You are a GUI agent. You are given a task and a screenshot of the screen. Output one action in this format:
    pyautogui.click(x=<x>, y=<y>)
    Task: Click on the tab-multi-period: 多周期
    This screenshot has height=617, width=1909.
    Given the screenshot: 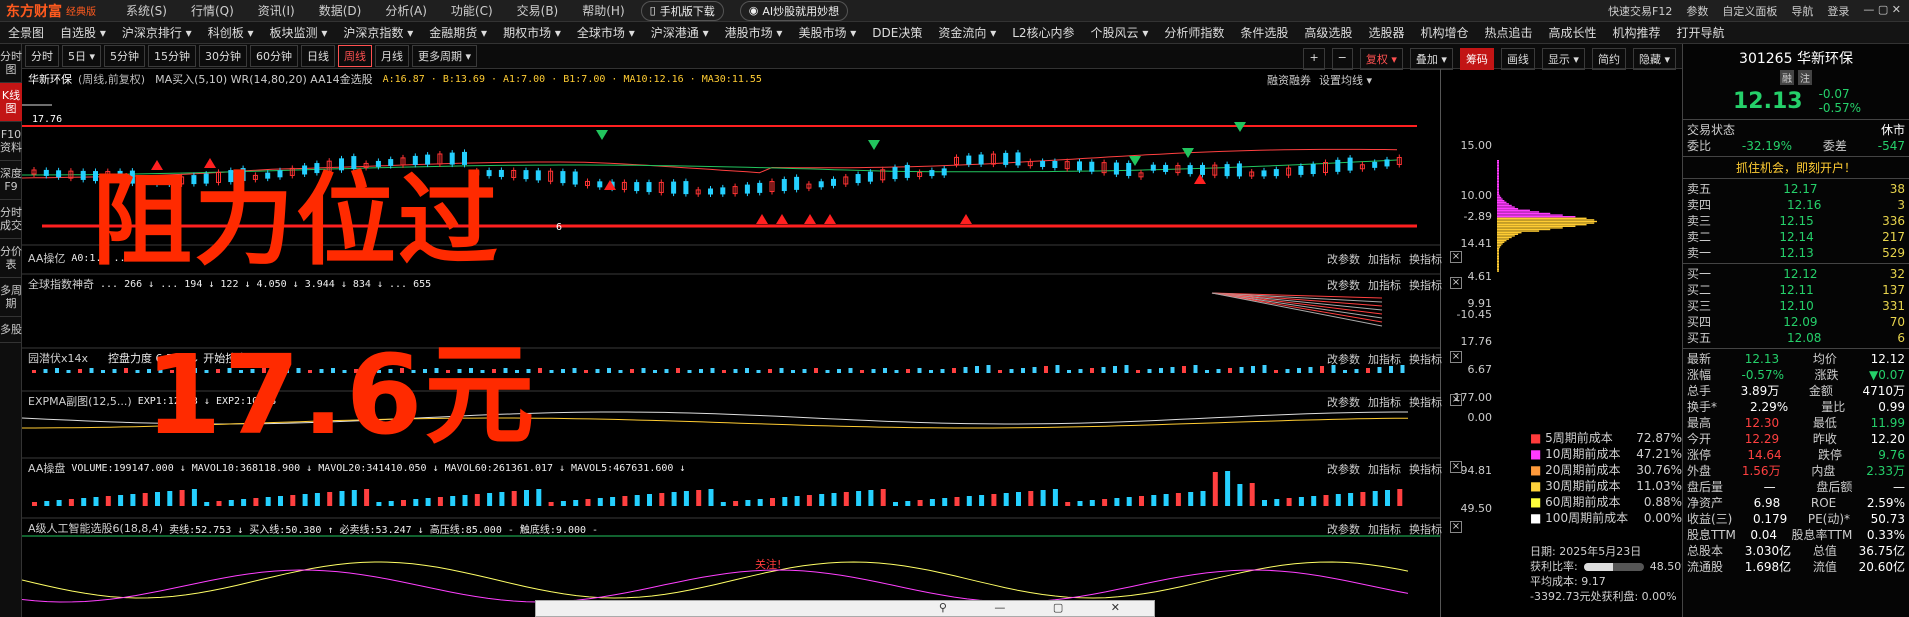 What is the action you would take?
    pyautogui.click(x=11, y=297)
    